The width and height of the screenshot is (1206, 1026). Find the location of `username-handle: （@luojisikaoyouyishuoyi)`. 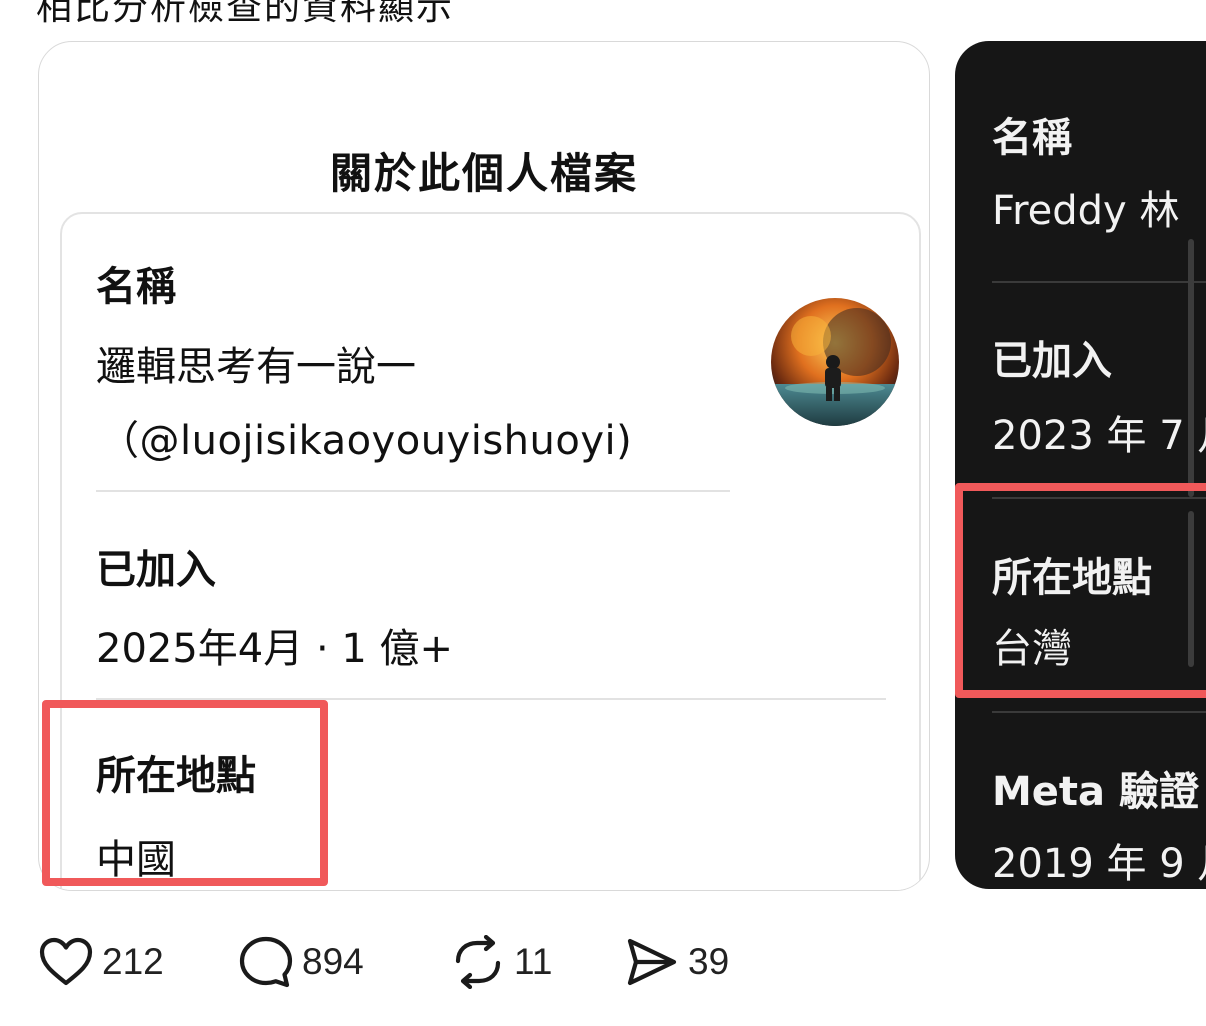

username-handle: （@luojisikaoyouyishuoyi) is located at coordinates (366, 441).